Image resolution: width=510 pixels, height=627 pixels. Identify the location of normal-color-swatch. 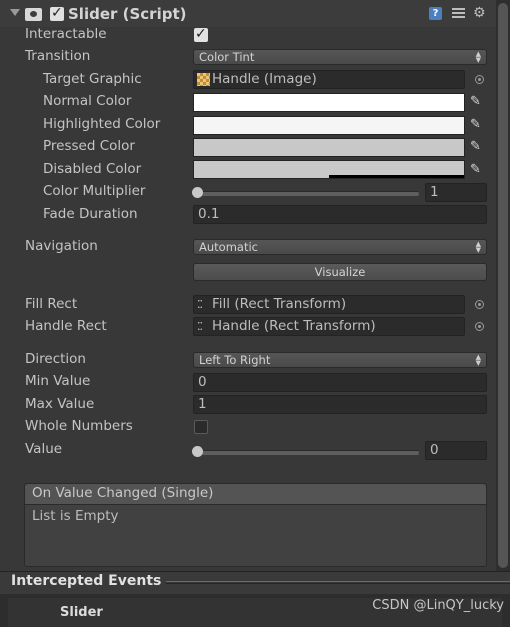
(329, 102).